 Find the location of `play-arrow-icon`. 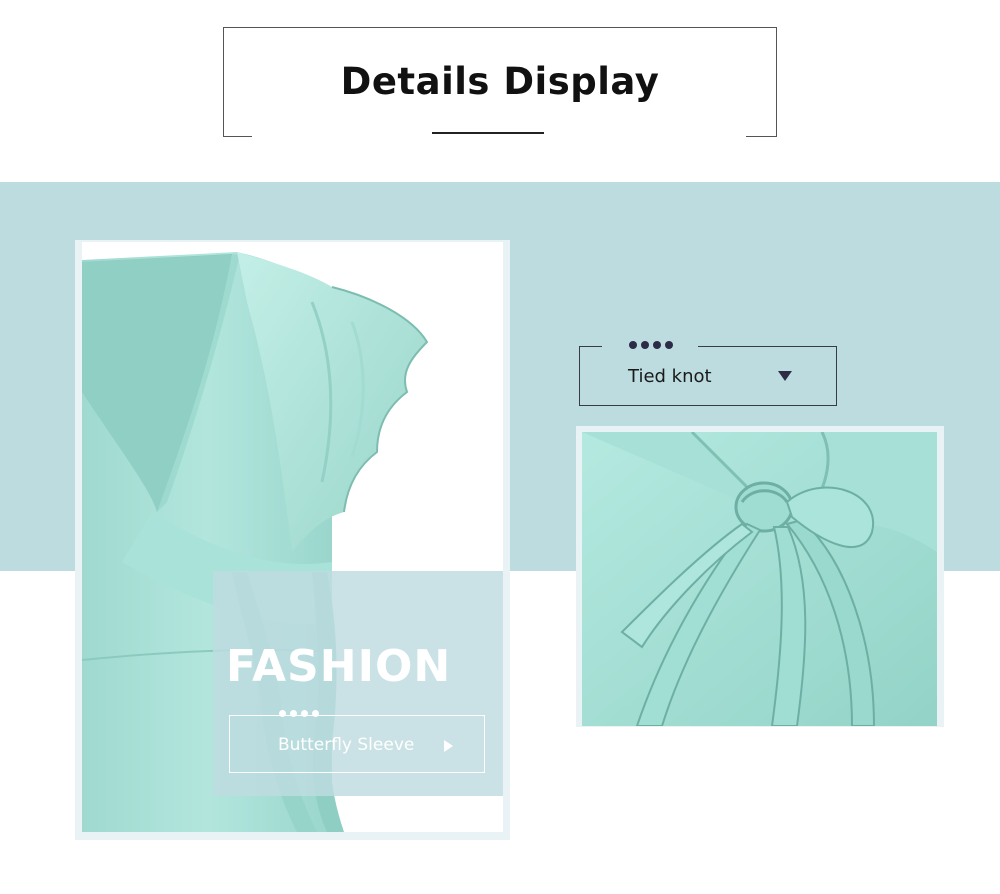

play-arrow-icon is located at coordinates (448, 746).